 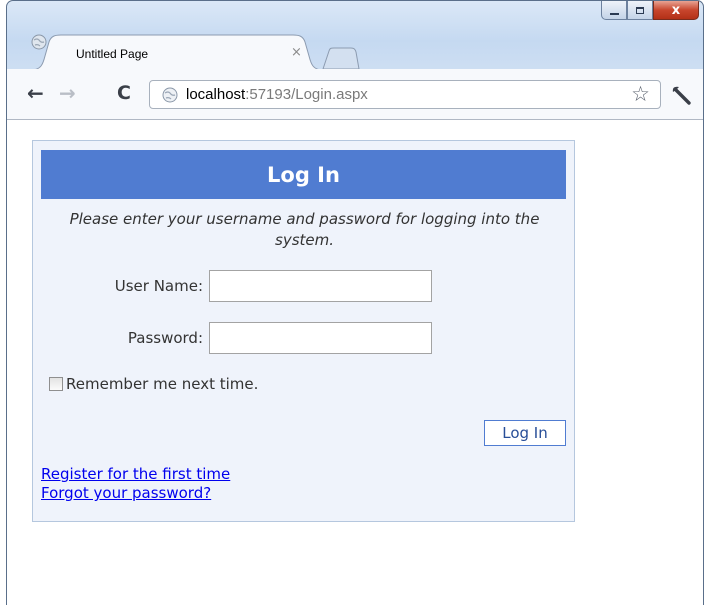 I want to click on minimize-icon, so click(x=614, y=13).